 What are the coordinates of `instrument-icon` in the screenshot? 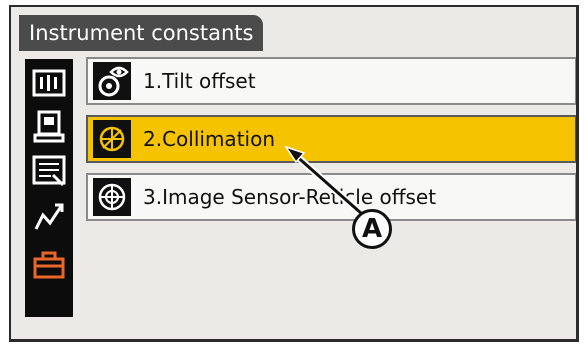 It's located at (49, 127).